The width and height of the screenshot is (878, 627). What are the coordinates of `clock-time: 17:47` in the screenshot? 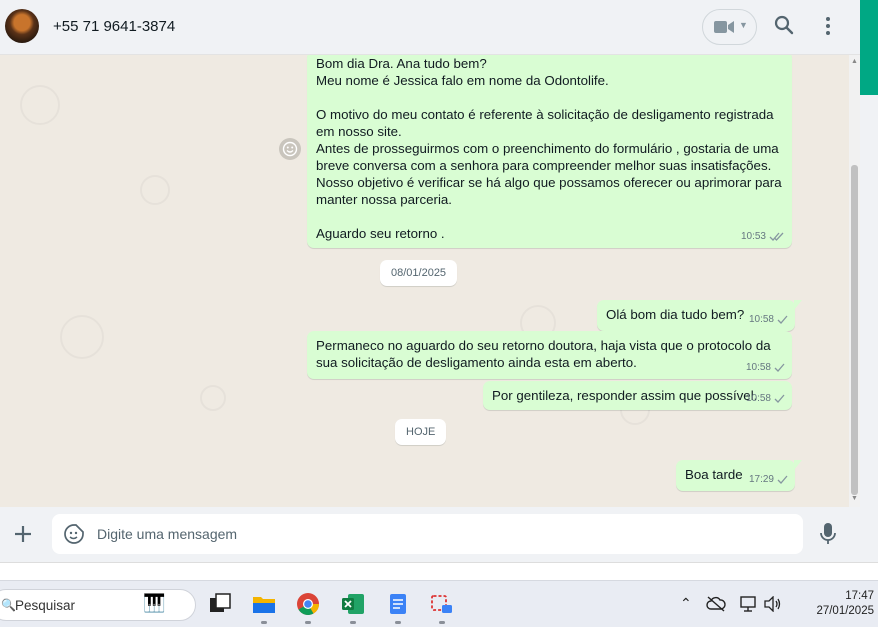 It's located at (859, 596).